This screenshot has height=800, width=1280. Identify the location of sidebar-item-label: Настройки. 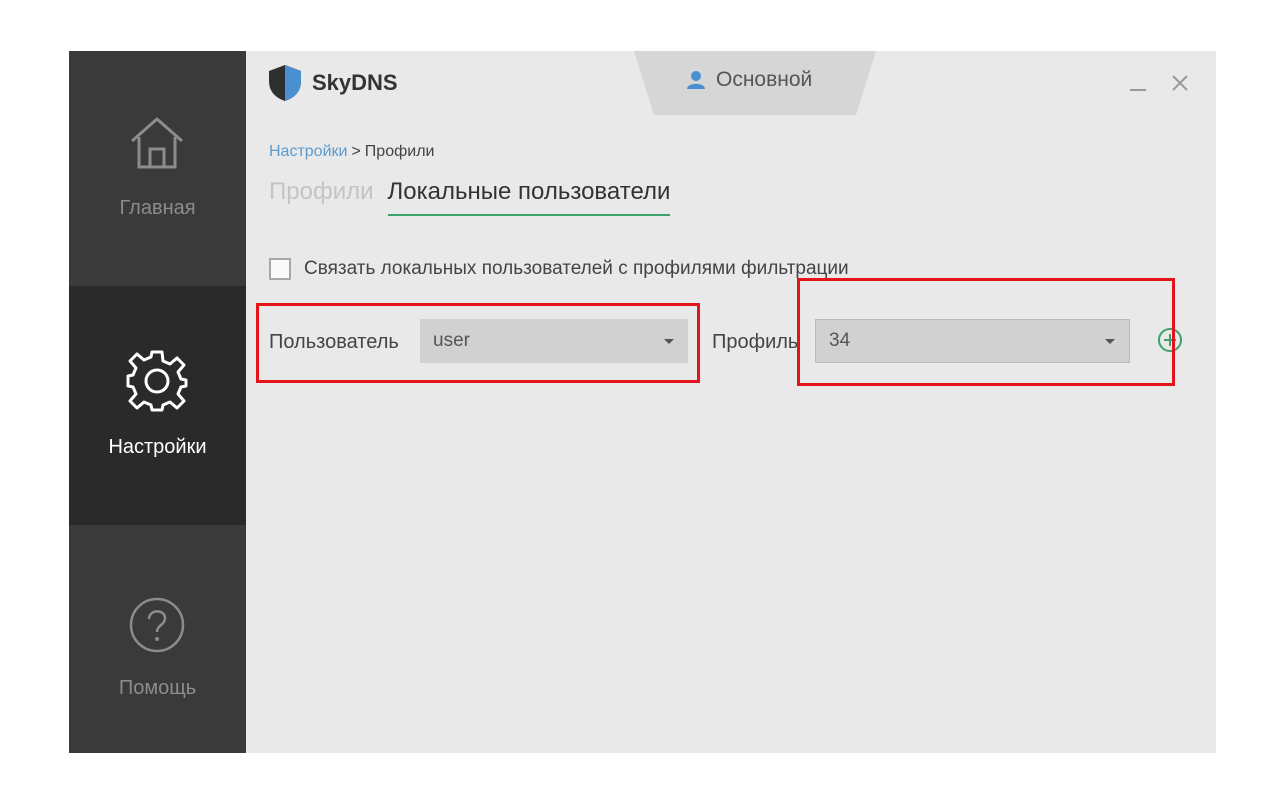
(157, 447).